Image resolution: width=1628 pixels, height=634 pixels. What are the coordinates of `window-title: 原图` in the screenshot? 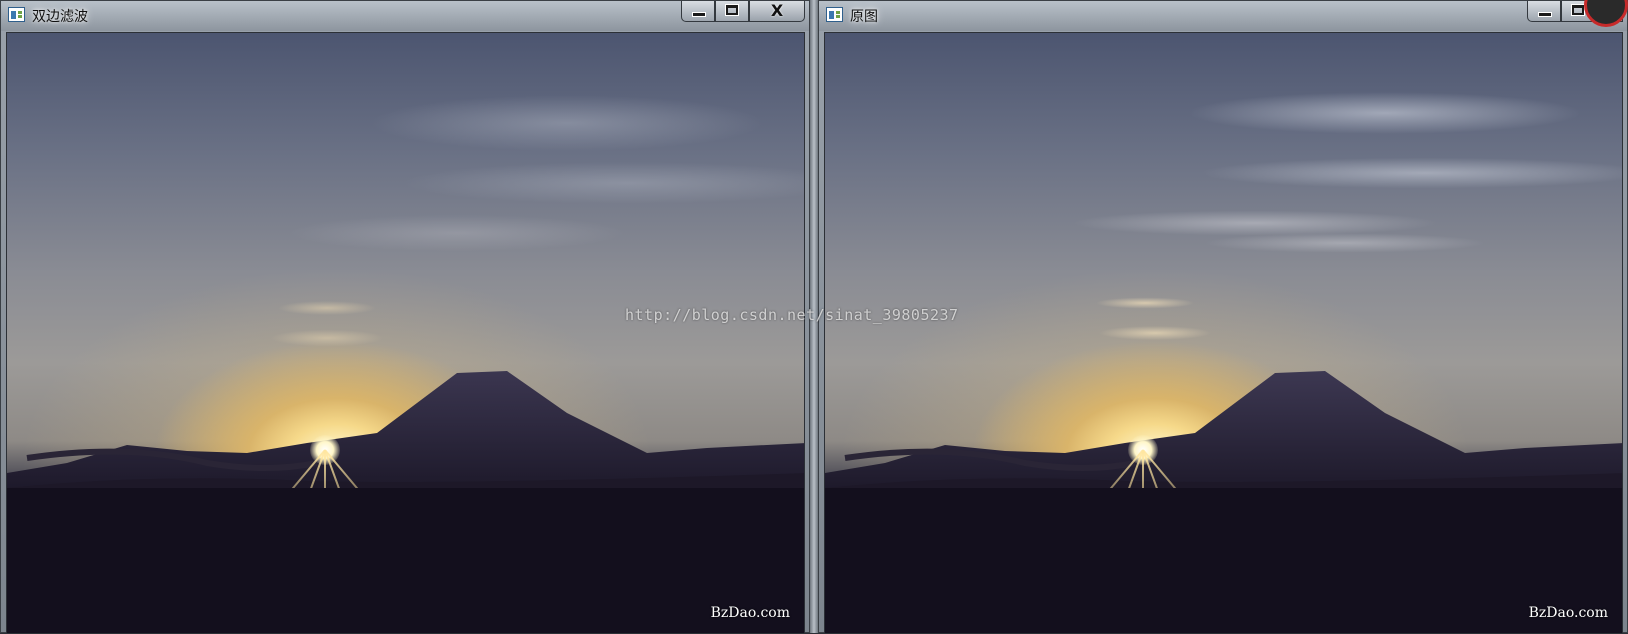 It's located at (864, 17).